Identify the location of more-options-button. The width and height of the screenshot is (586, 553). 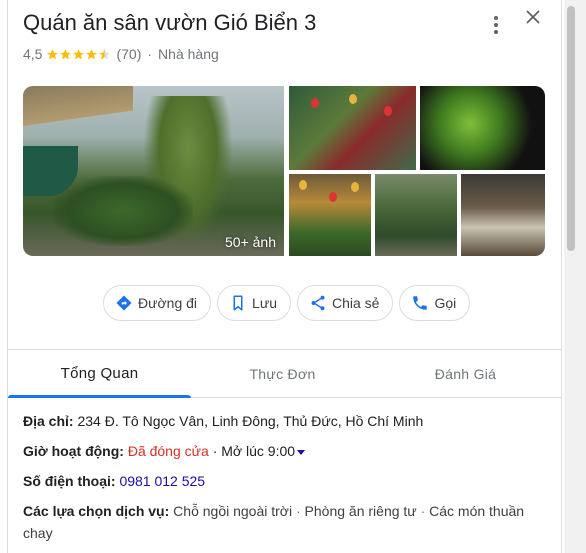
(496, 25).